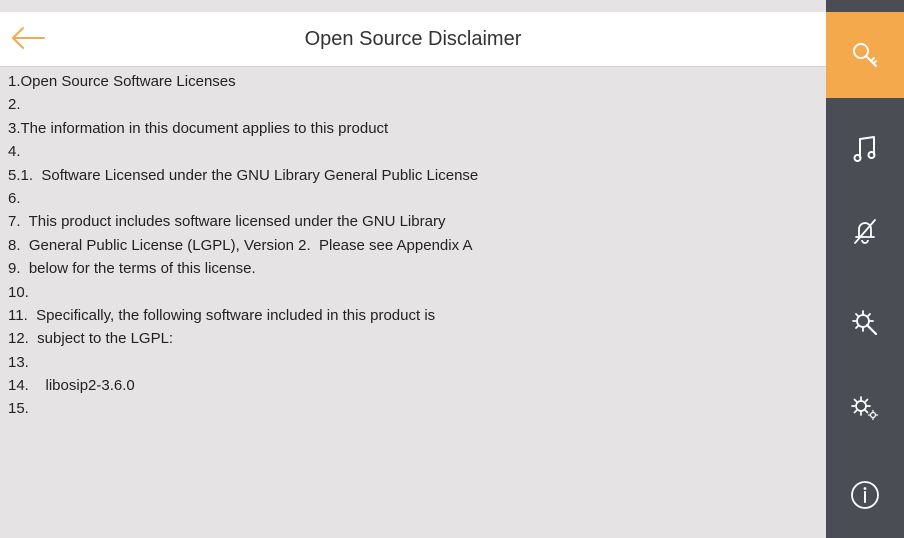 The height and width of the screenshot is (538, 904). I want to click on page-title: Open Source Disclaimer, so click(413, 39).